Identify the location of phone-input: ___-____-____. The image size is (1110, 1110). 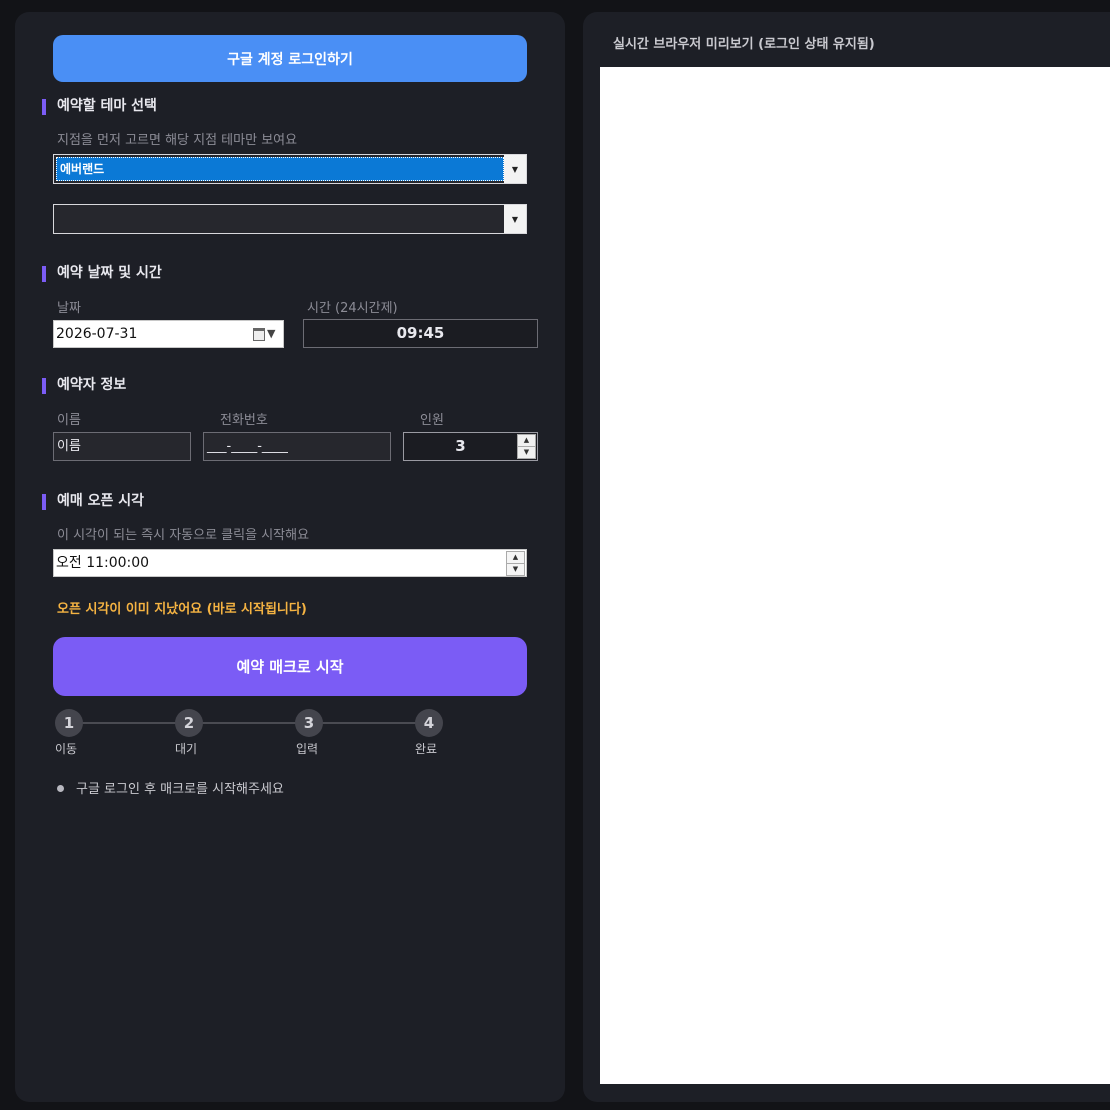
(297, 446).